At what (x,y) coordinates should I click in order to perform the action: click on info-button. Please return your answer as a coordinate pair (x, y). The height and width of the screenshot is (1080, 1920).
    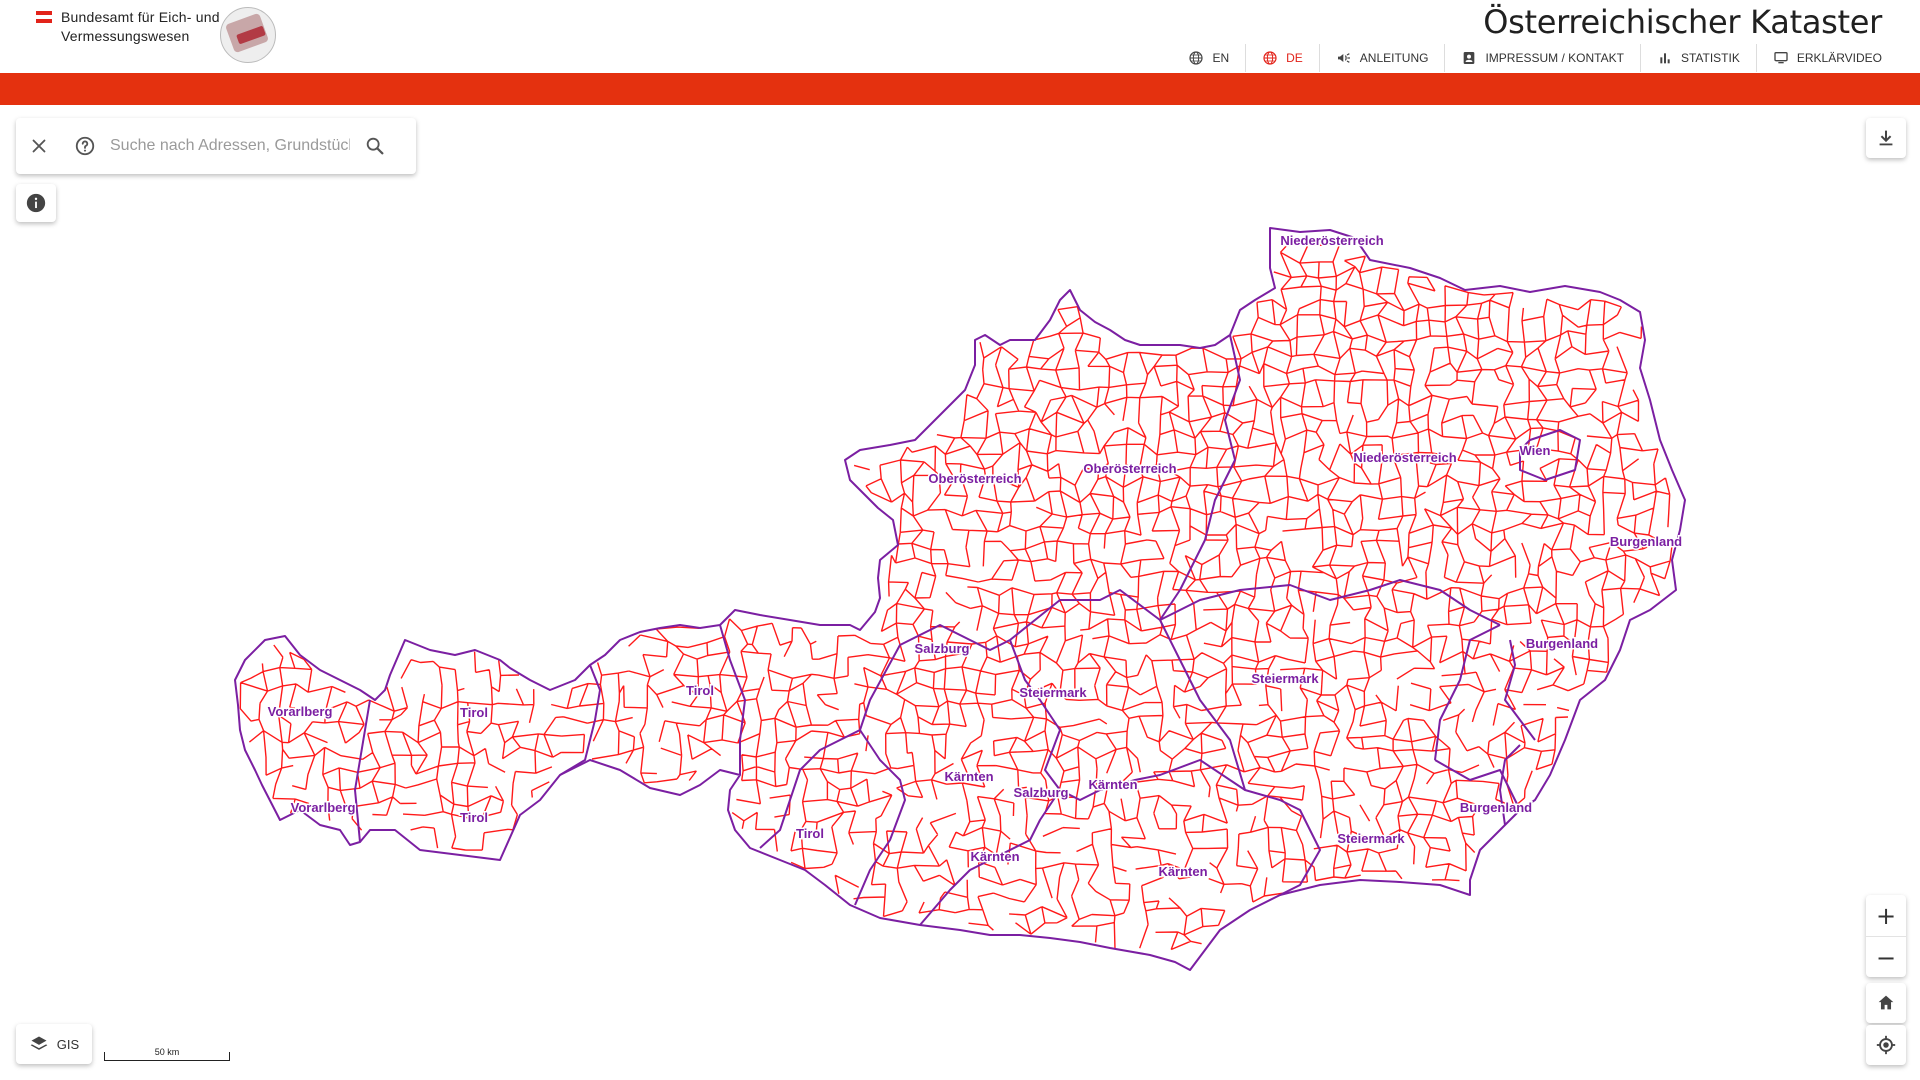
    Looking at the image, I should click on (36, 203).